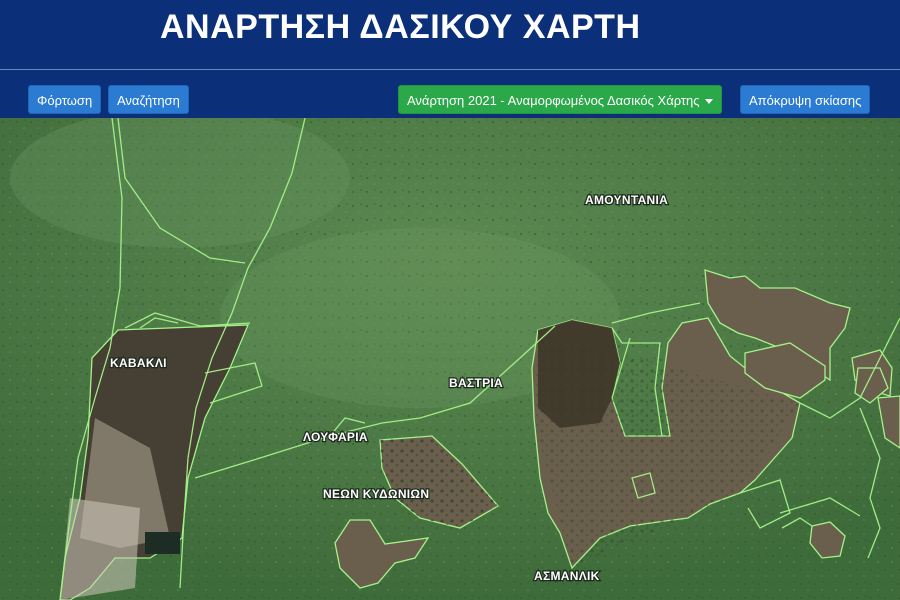 This screenshot has height=600, width=900. What do you see at coordinates (567, 576) in the screenshot?
I see `place-label-asmanlik: ΑΣΜΑΝΛΙΚ` at bounding box center [567, 576].